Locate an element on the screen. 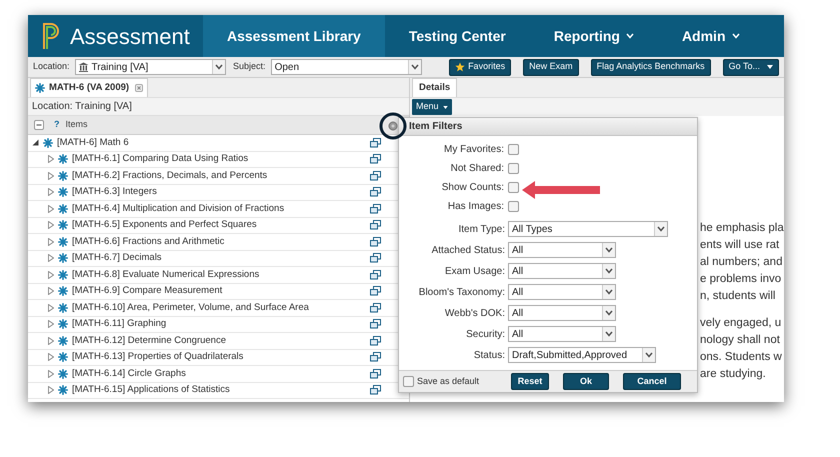 The image size is (840, 457). popup-button: Reset is located at coordinates (530, 381).